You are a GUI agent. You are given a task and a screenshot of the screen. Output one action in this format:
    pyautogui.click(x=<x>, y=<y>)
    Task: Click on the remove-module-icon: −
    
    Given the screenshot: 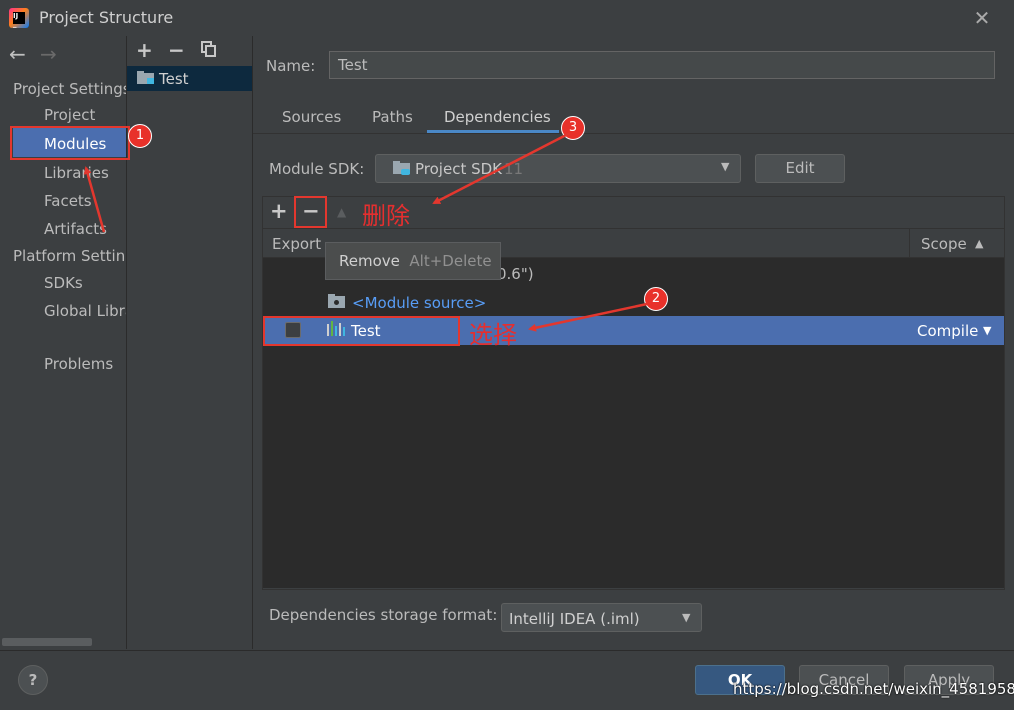 What is the action you would take?
    pyautogui.click(x=176, y=50)
    